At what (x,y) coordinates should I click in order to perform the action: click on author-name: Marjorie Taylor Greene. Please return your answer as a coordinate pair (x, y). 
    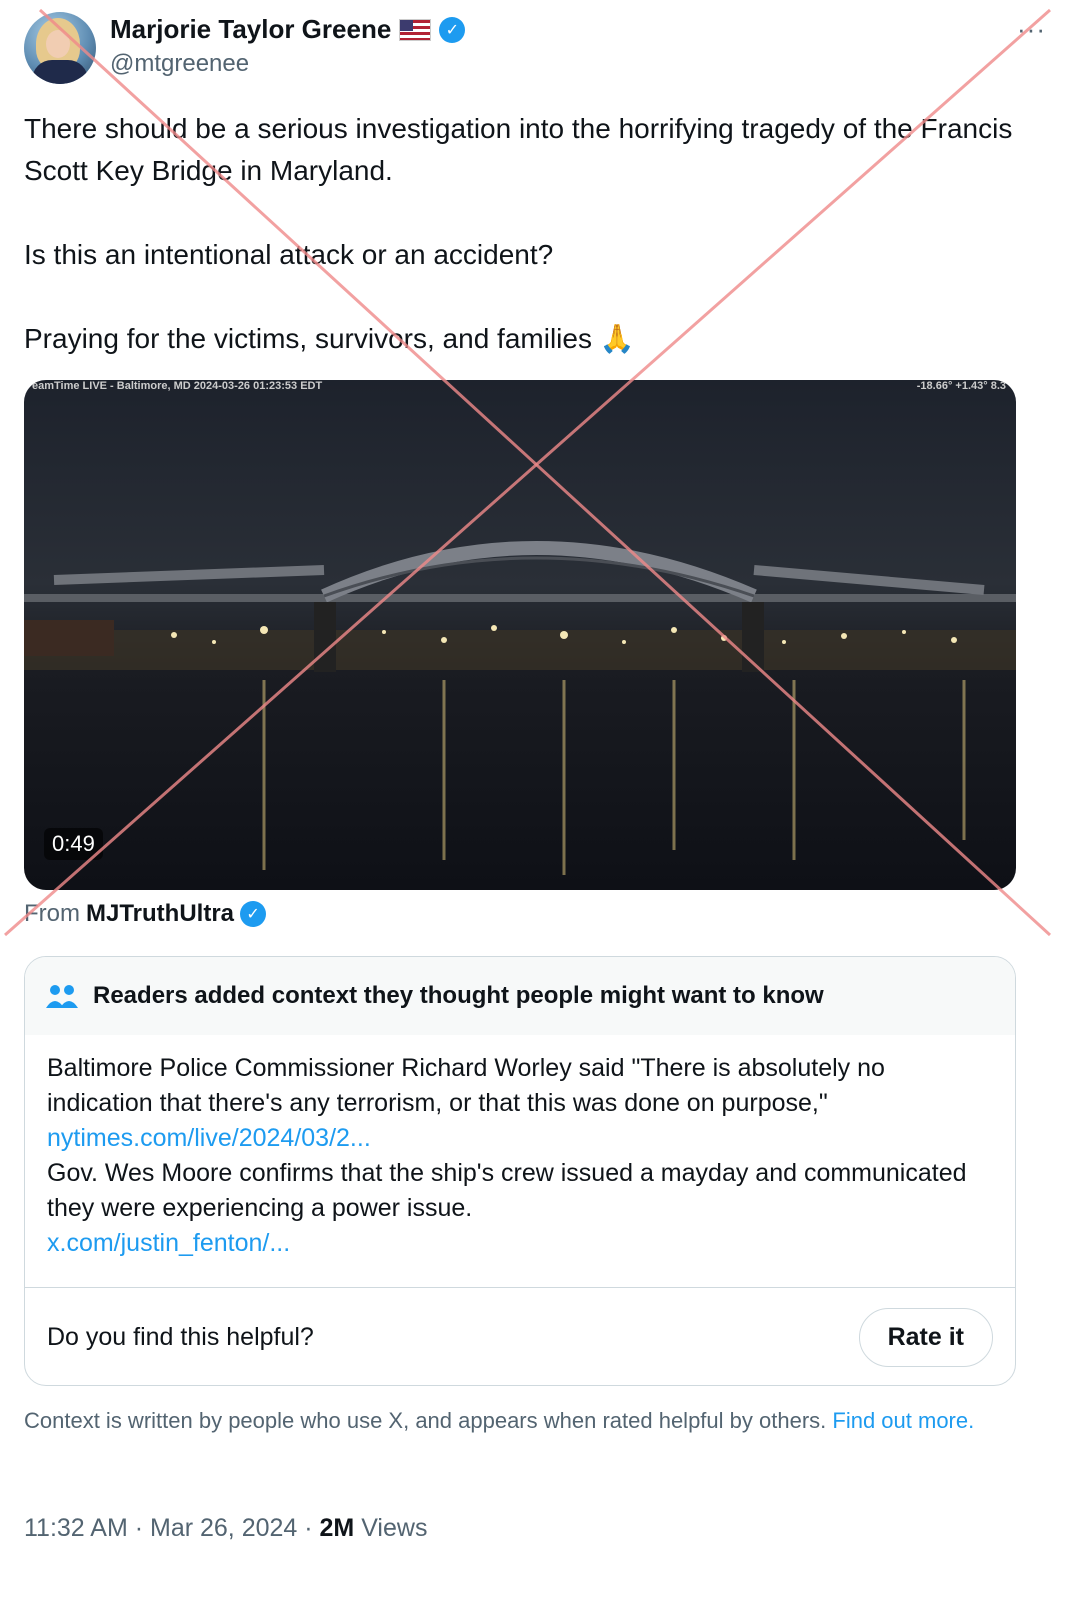
    Looking at the image, I should click on (250, 29).